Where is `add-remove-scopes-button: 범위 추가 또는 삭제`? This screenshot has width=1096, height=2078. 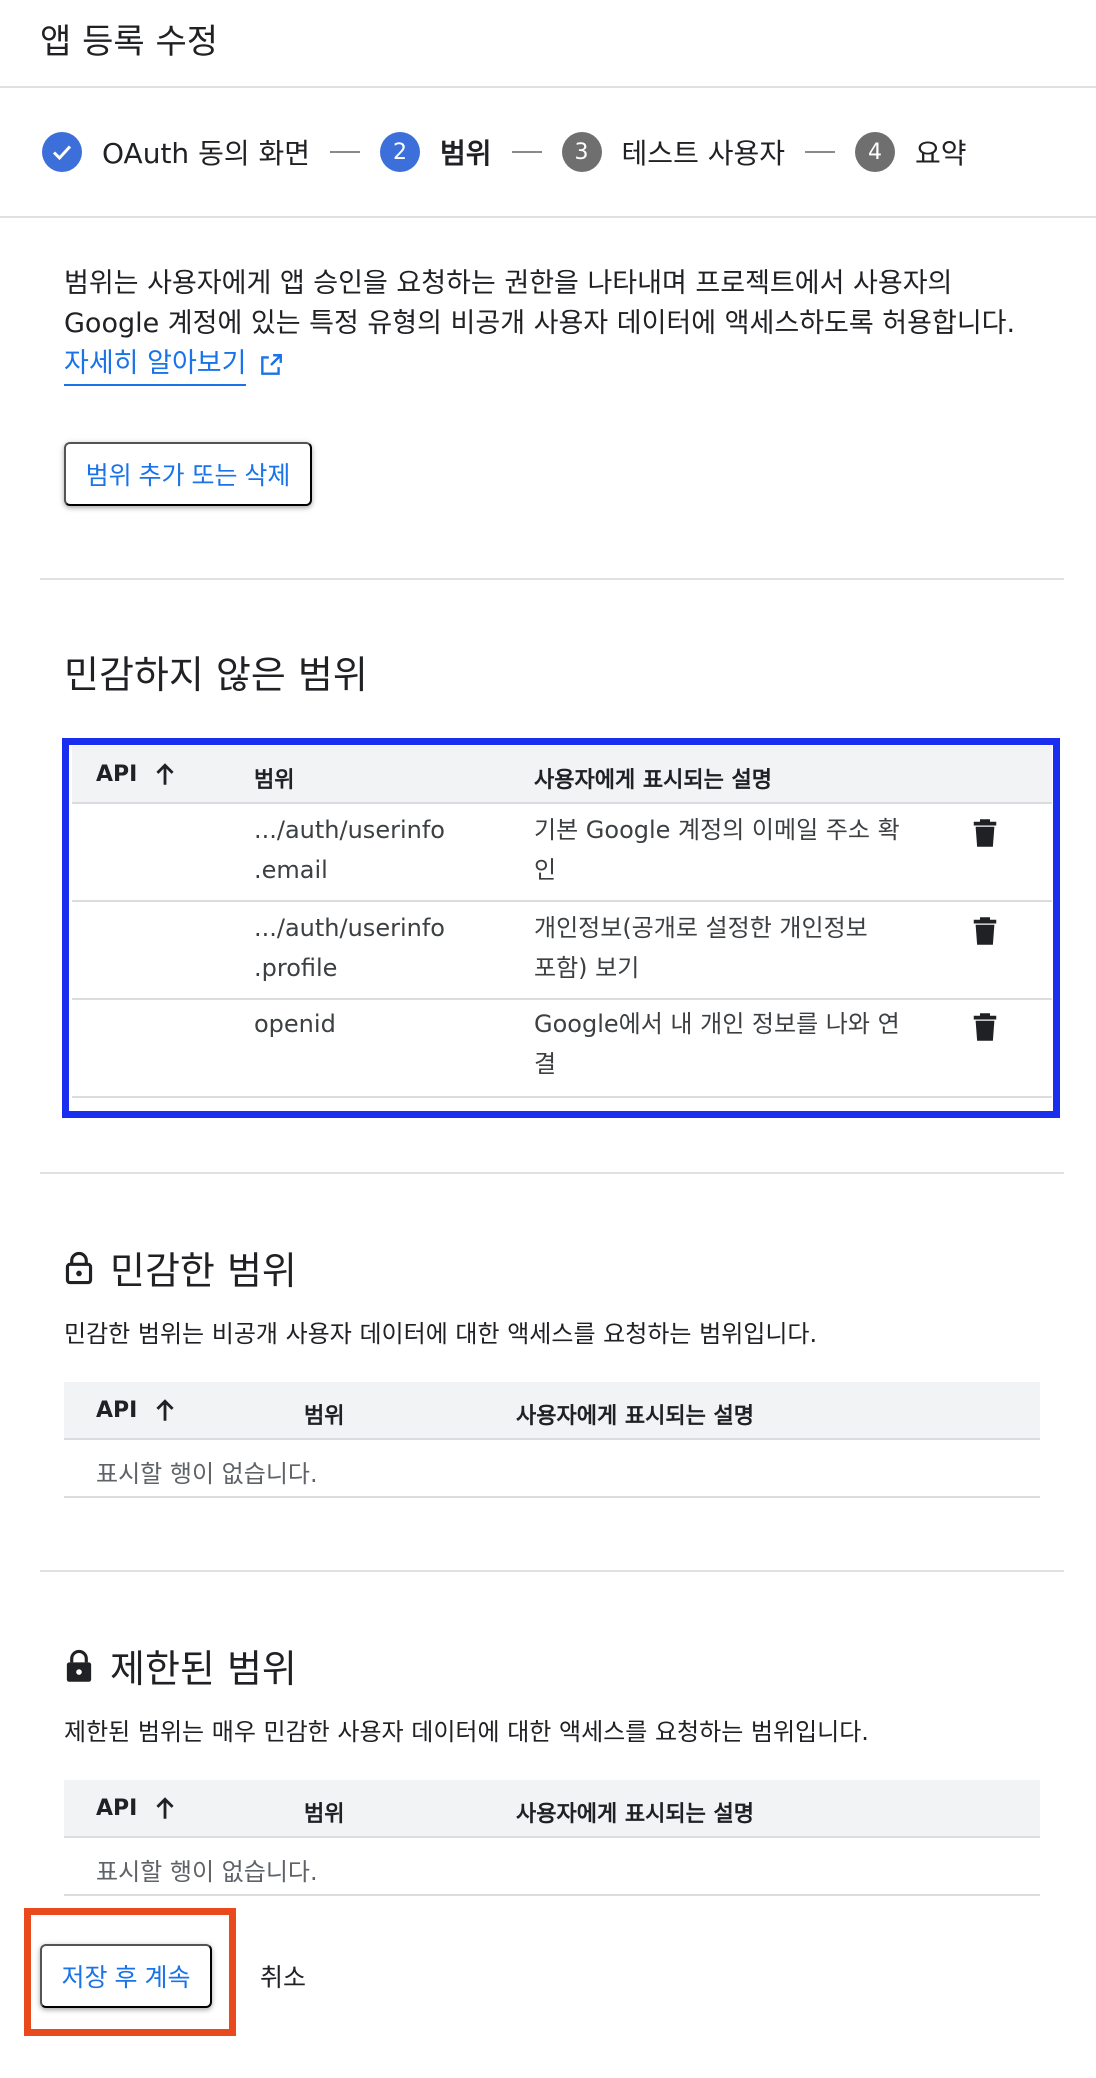 add-remove-scopes-button: 범위 추가 또는 삭제 is located at coordinates (188, 474).